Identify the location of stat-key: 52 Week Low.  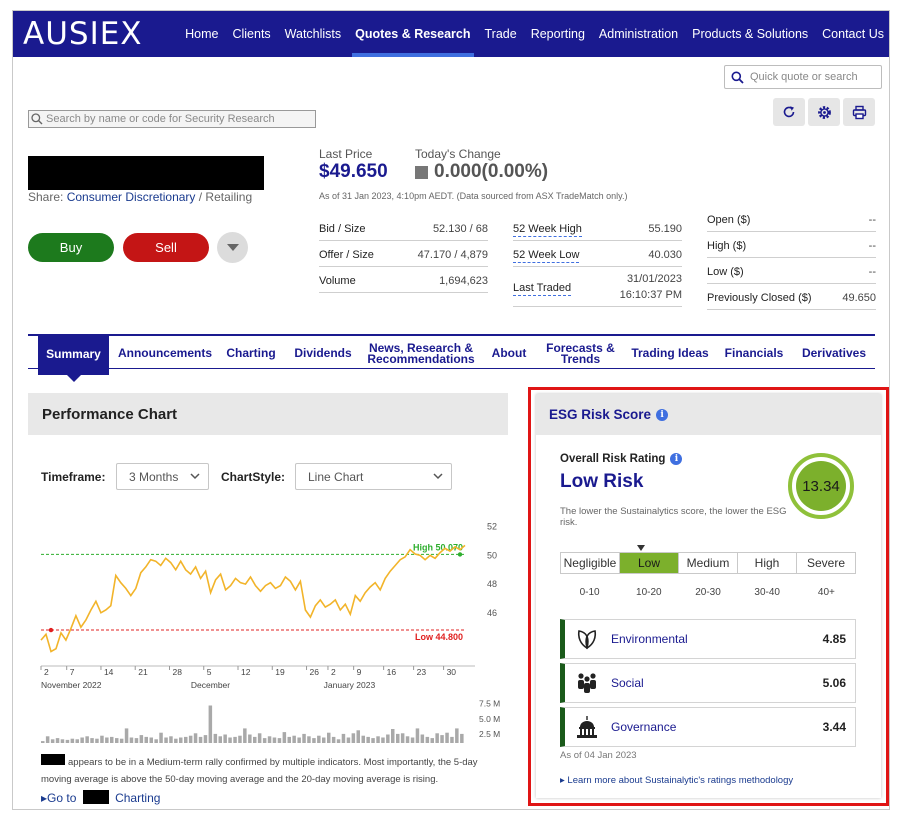
(546, 256).